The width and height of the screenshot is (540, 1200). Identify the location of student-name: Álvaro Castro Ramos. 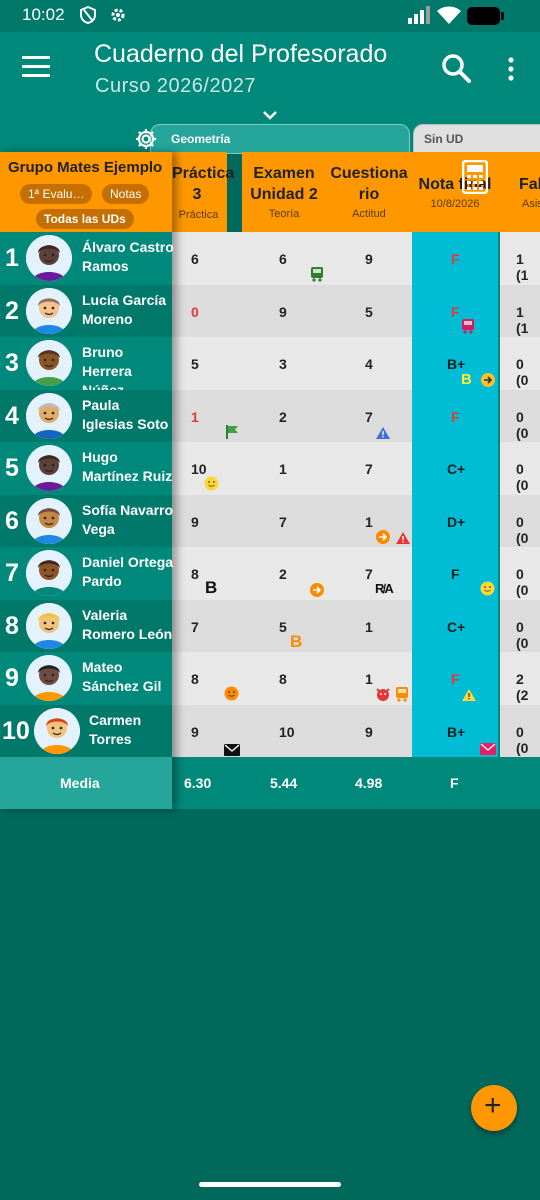
(128, 256).